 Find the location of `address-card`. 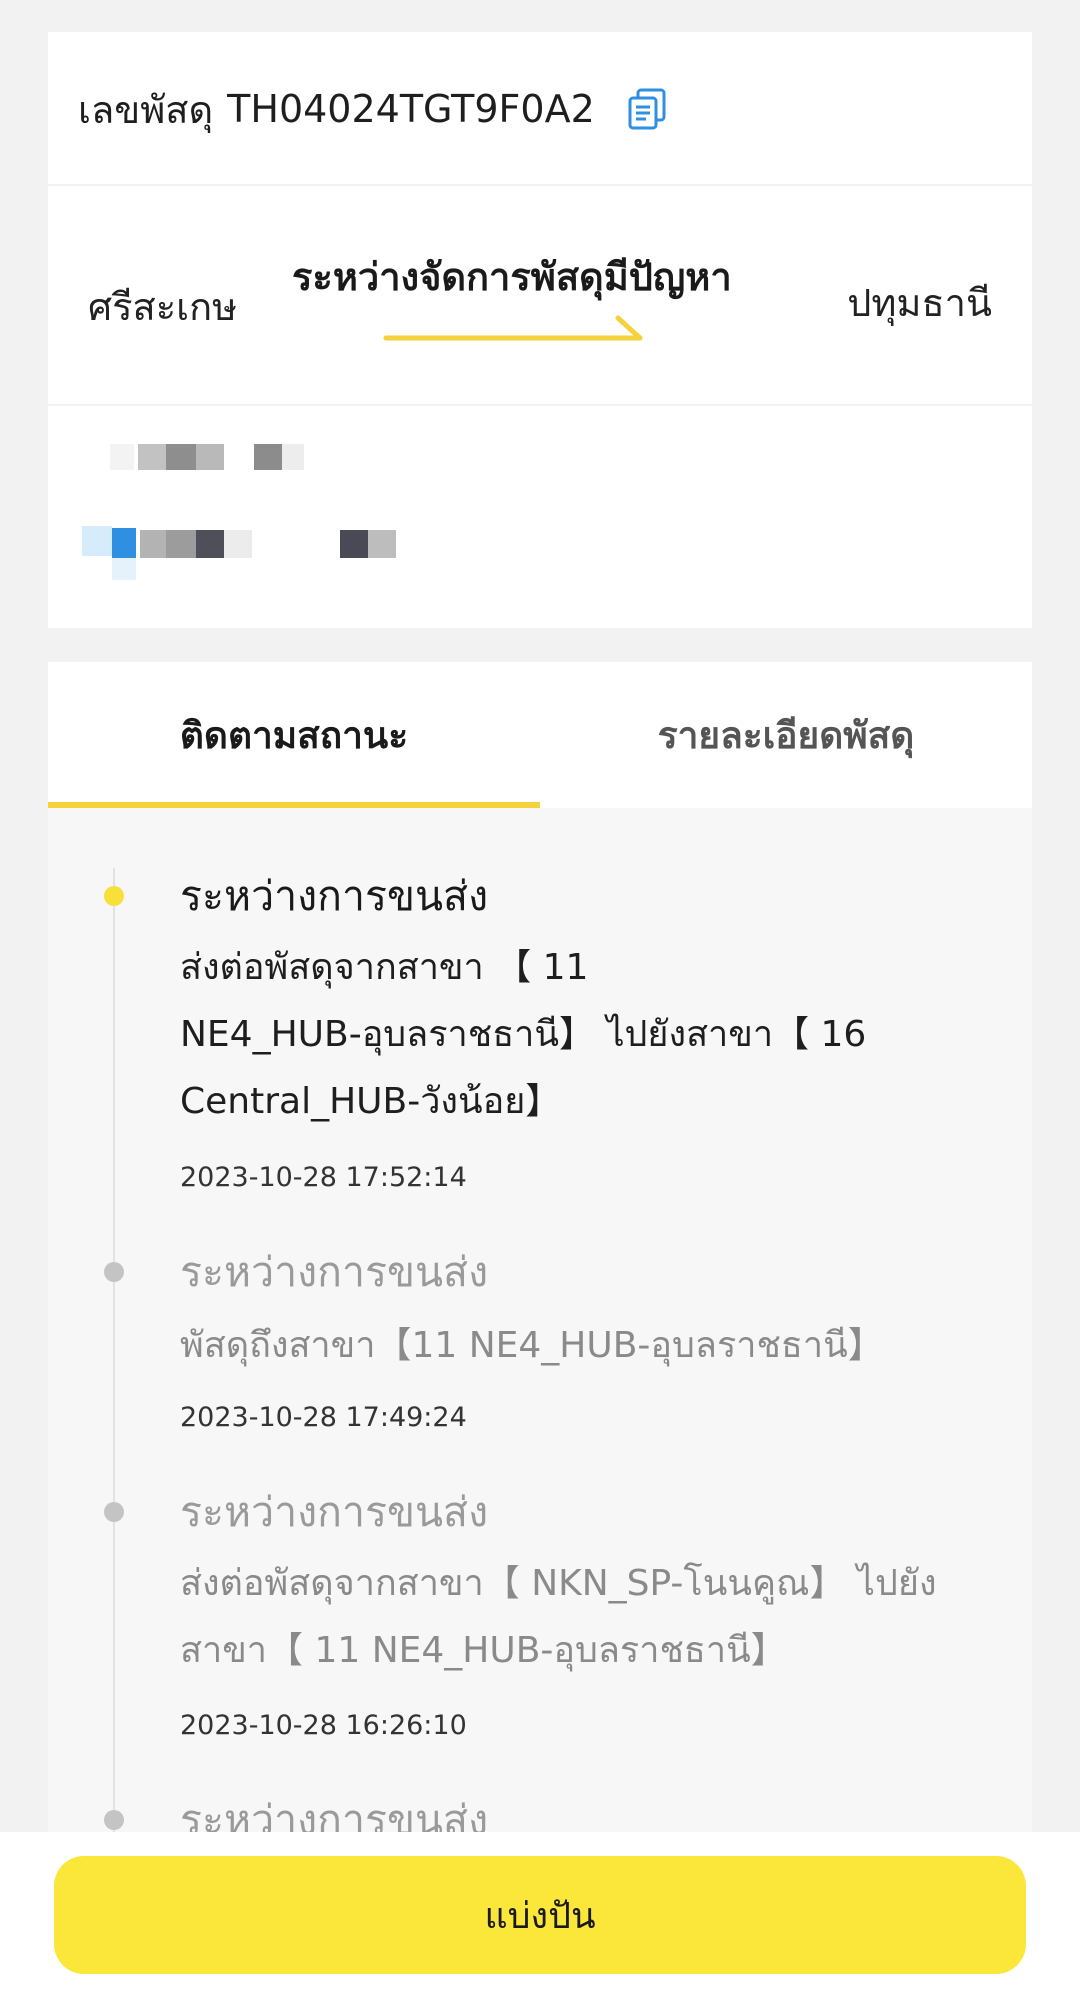

address-card is located at coordinates (540, 517).